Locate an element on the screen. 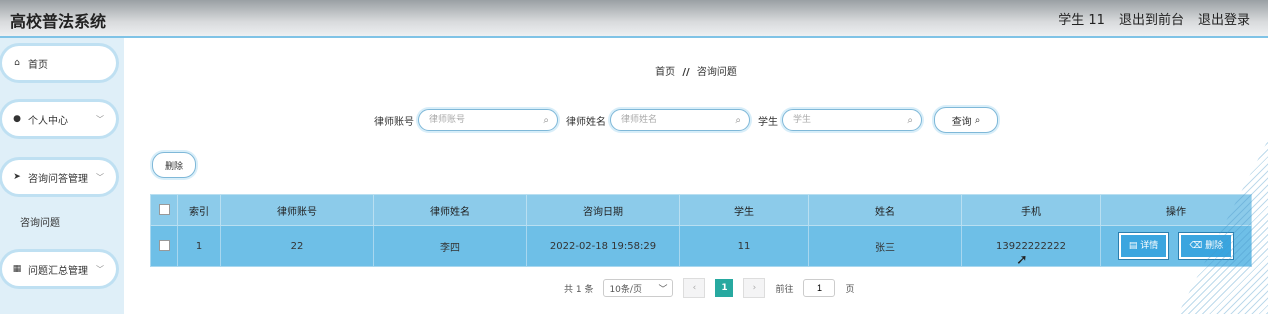 This screenshot has width=1268, height=314. header-actions: 学生 11 退出到前台 退出登录 is located at coordinates (1154, 18).